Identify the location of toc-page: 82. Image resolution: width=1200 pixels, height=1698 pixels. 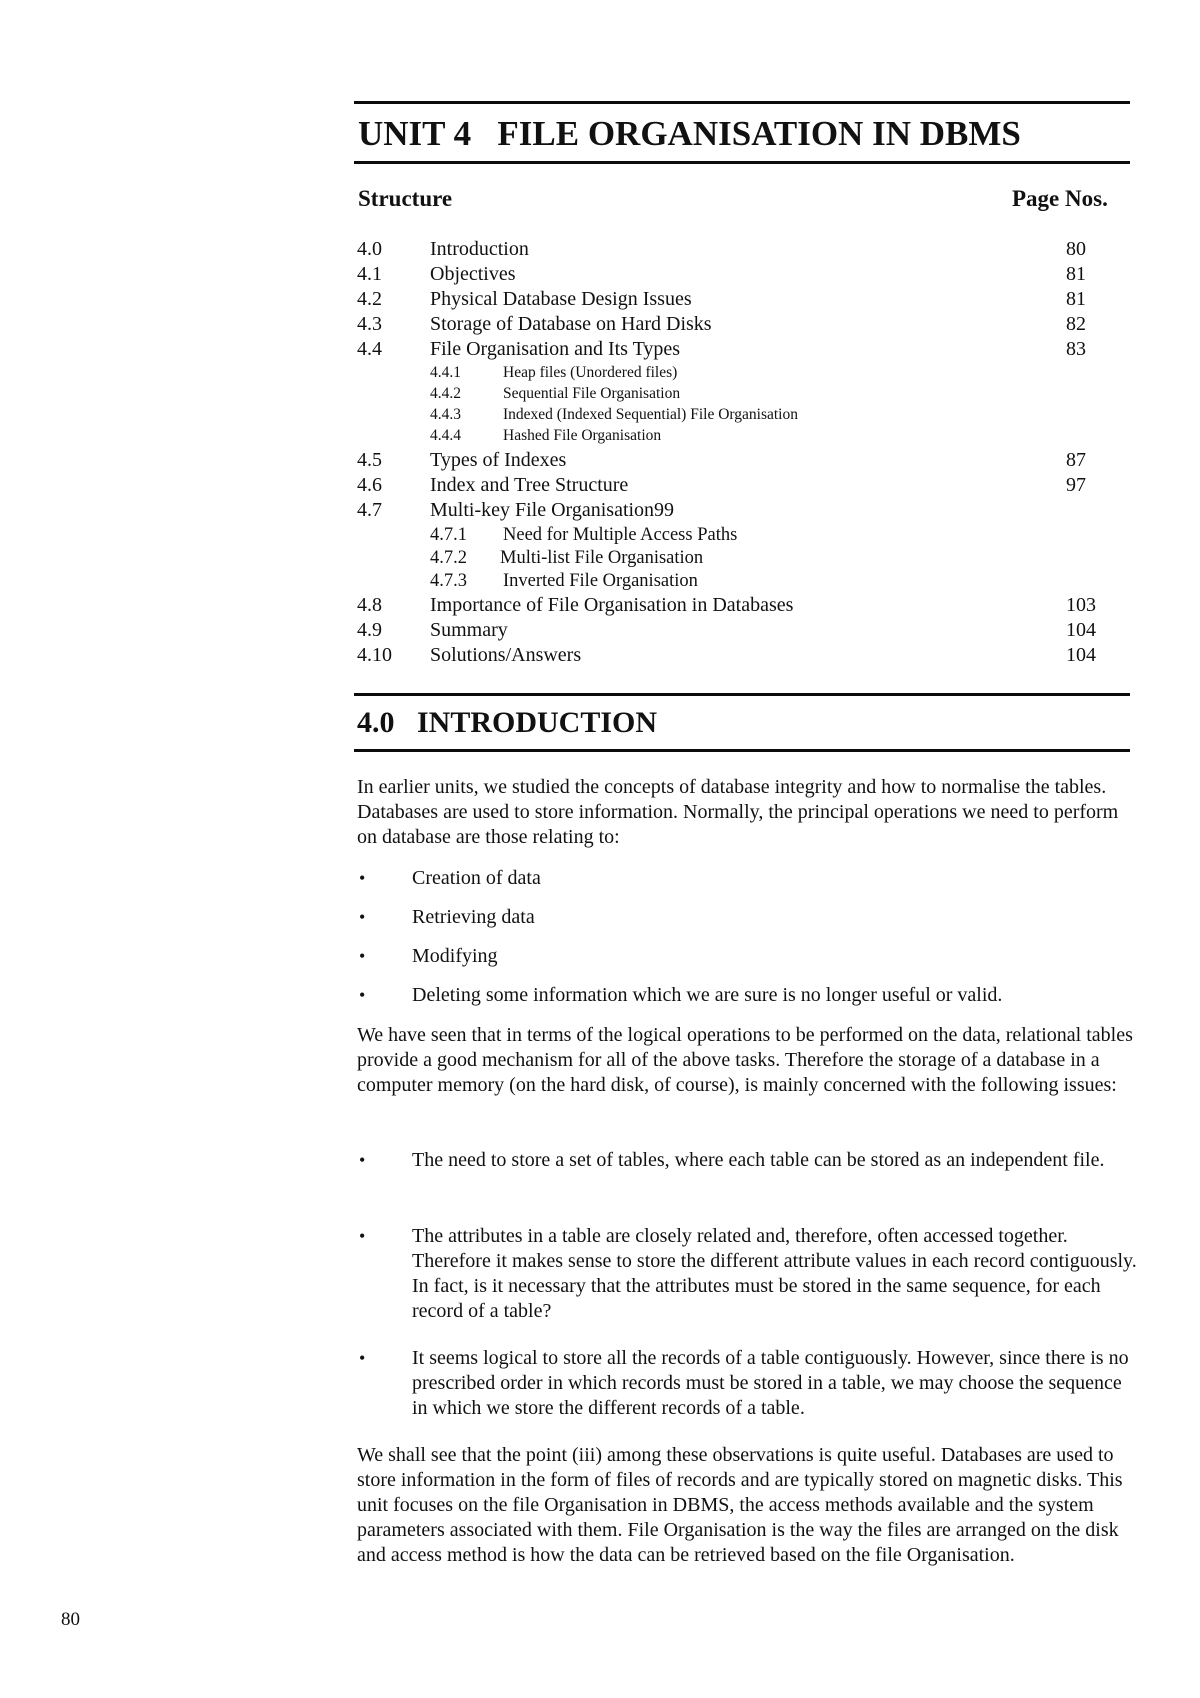
(1076, 324).